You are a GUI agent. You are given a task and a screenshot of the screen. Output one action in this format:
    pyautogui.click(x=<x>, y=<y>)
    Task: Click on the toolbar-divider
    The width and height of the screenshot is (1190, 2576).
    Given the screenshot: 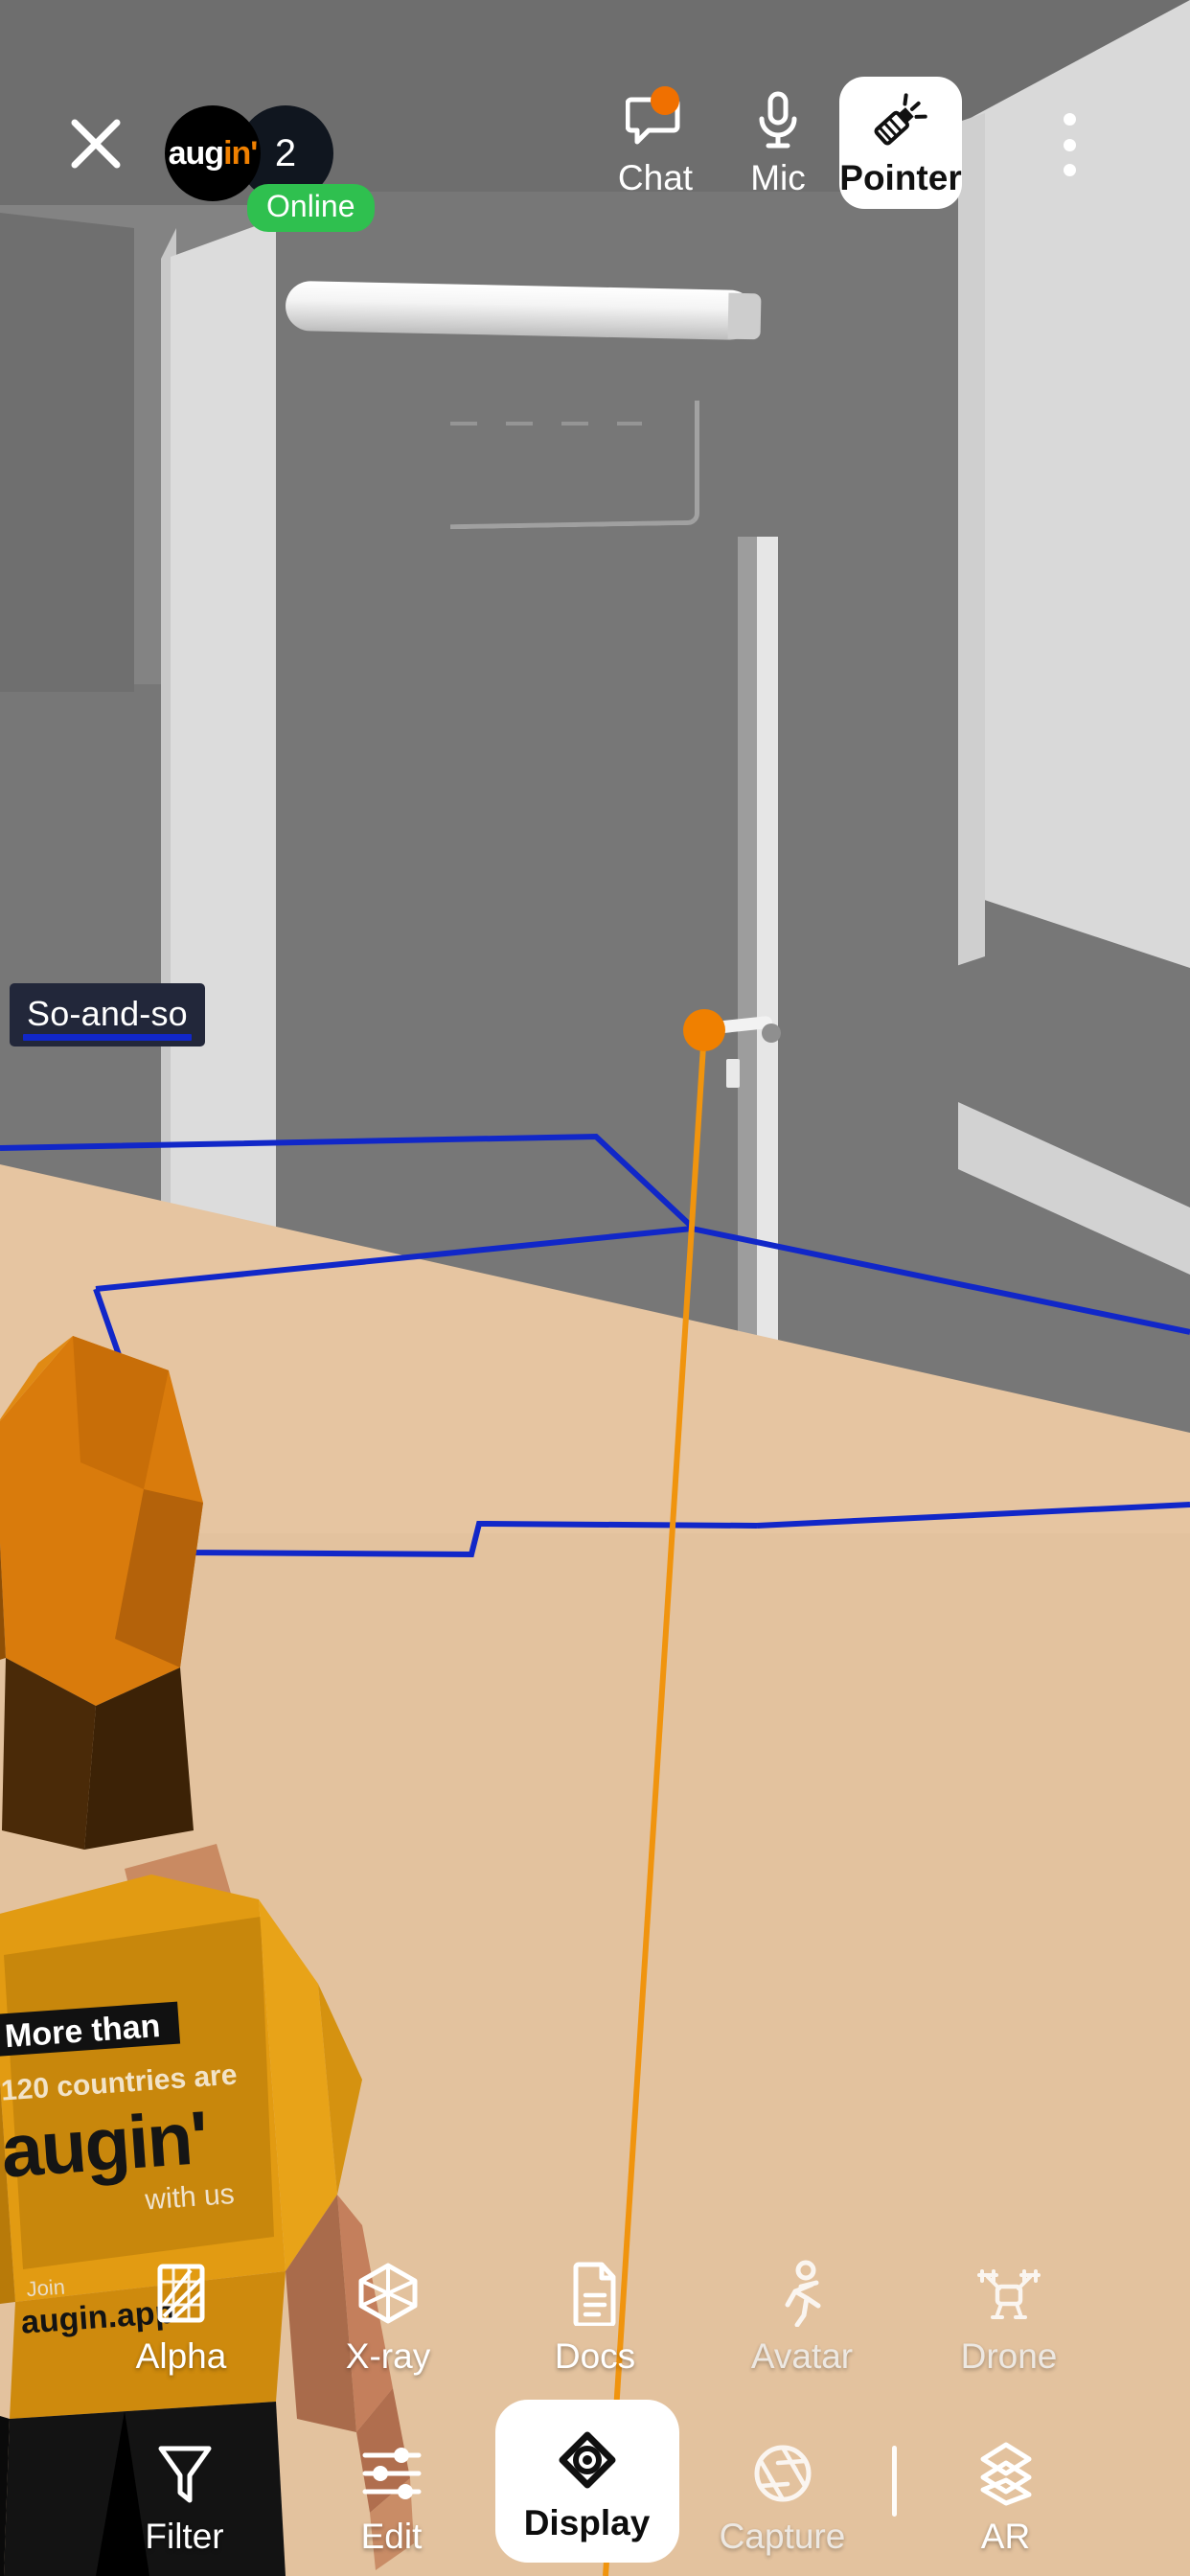 What is the action you would take?
    pyautogui.click(x=894, y=2481)
    